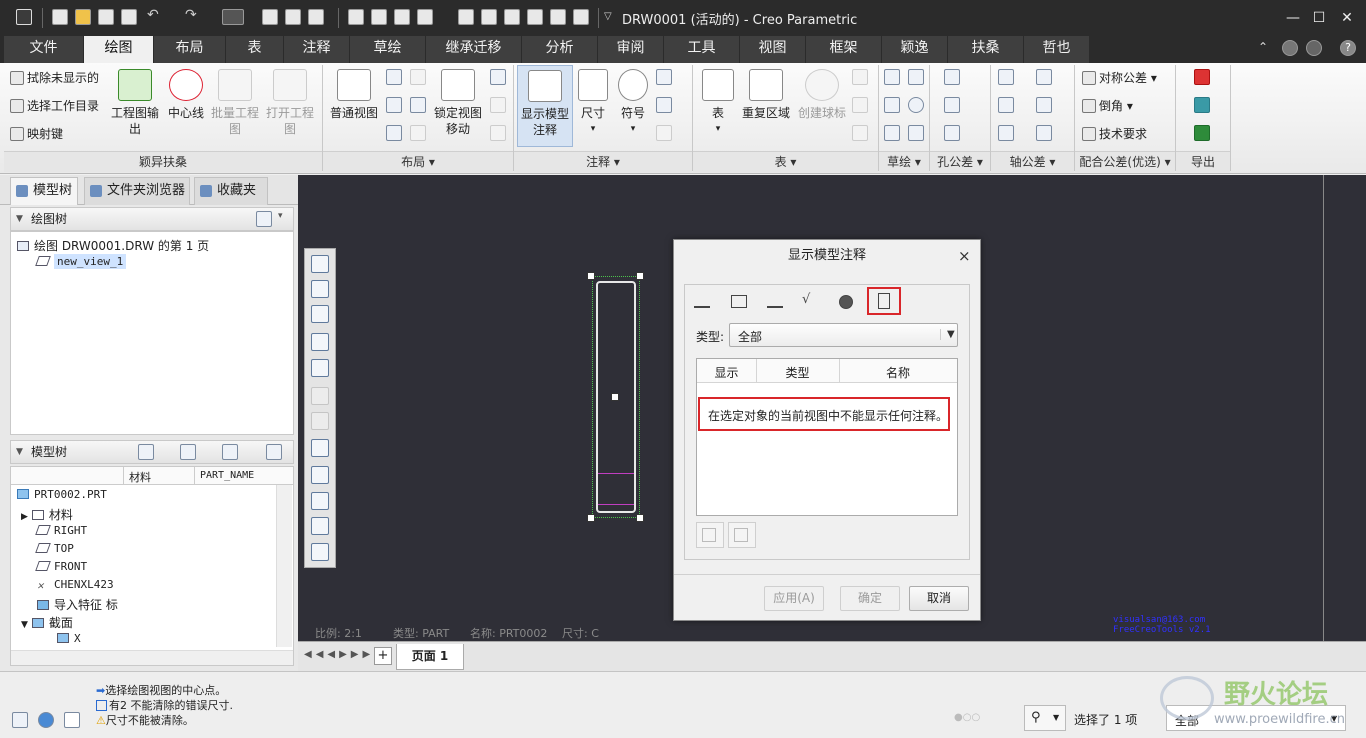 Image resolution: width=1366 pixels, height=738 pixels. I want to click on select-box-icon, so click(233, 17).